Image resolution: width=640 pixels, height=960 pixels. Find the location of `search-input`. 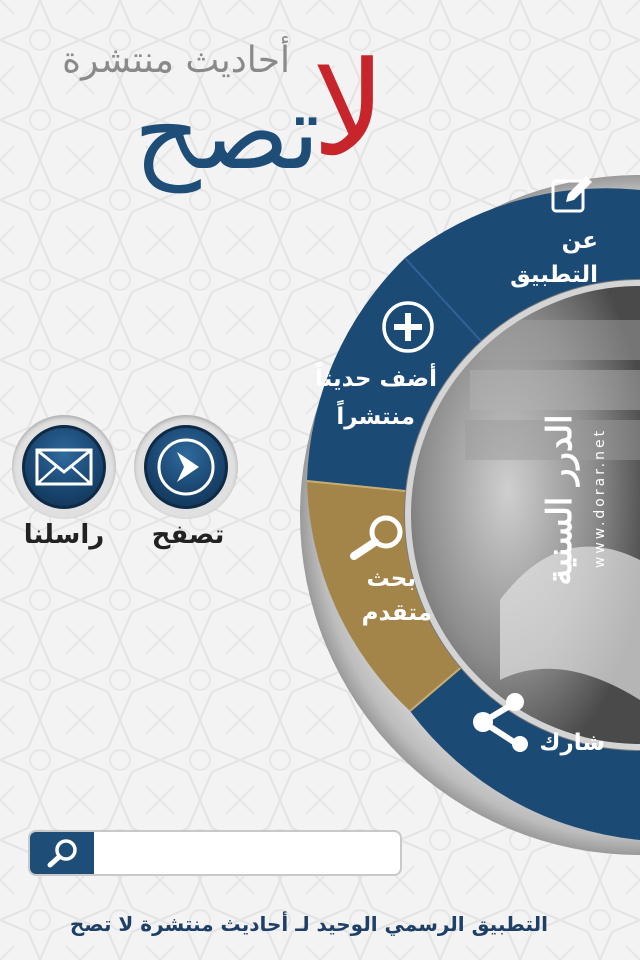

search-input is located at coordinates (246, 853).